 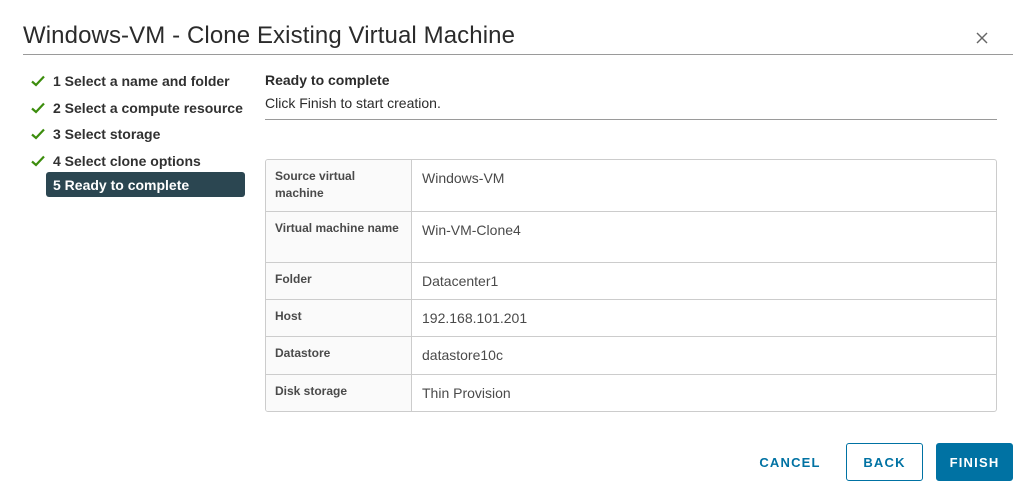 I want to click on table-row: Disk storage Thin Provision, so click(x=631, y=392).